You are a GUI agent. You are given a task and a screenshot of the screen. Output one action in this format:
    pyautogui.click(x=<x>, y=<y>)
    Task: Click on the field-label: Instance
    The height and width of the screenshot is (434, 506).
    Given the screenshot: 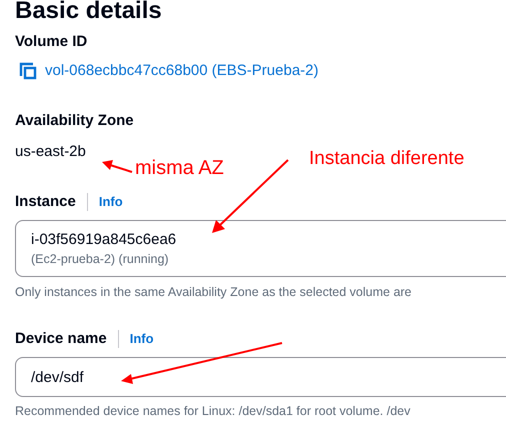 What is the action you would take?
    pyautogui.click(x=45, y=202)
    